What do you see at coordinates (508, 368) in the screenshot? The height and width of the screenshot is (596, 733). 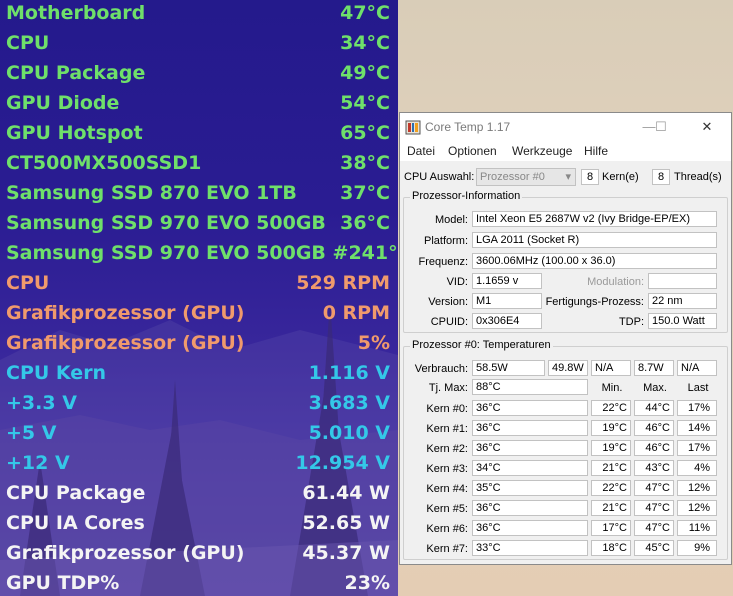 I see `power-package-field: 58.5W` at bounding box center [508, 368].